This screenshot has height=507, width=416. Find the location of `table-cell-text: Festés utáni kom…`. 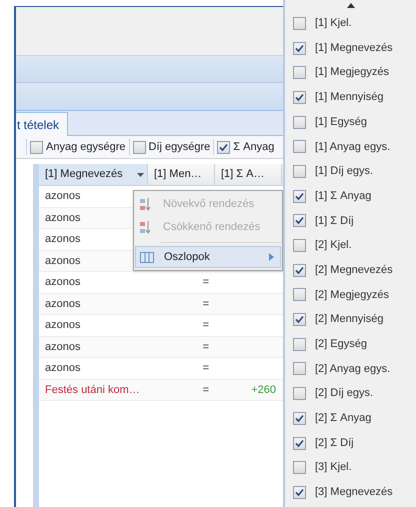

table-cell-text: Festés utáni kom… is located at coordinates (92, 390).